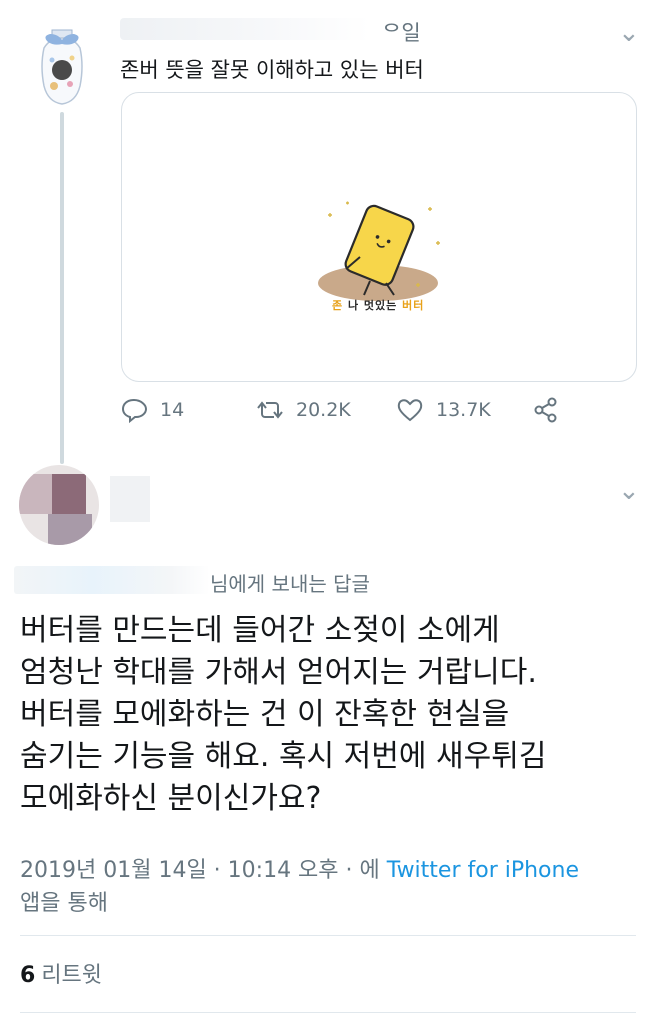 Image resolution: width=656 pixels, height=1024 pixels. What do you see at coordinates (372, 305) in the screenshot?
I see `caption-mid: 나 멋있는` at bounding box center [372, 305].